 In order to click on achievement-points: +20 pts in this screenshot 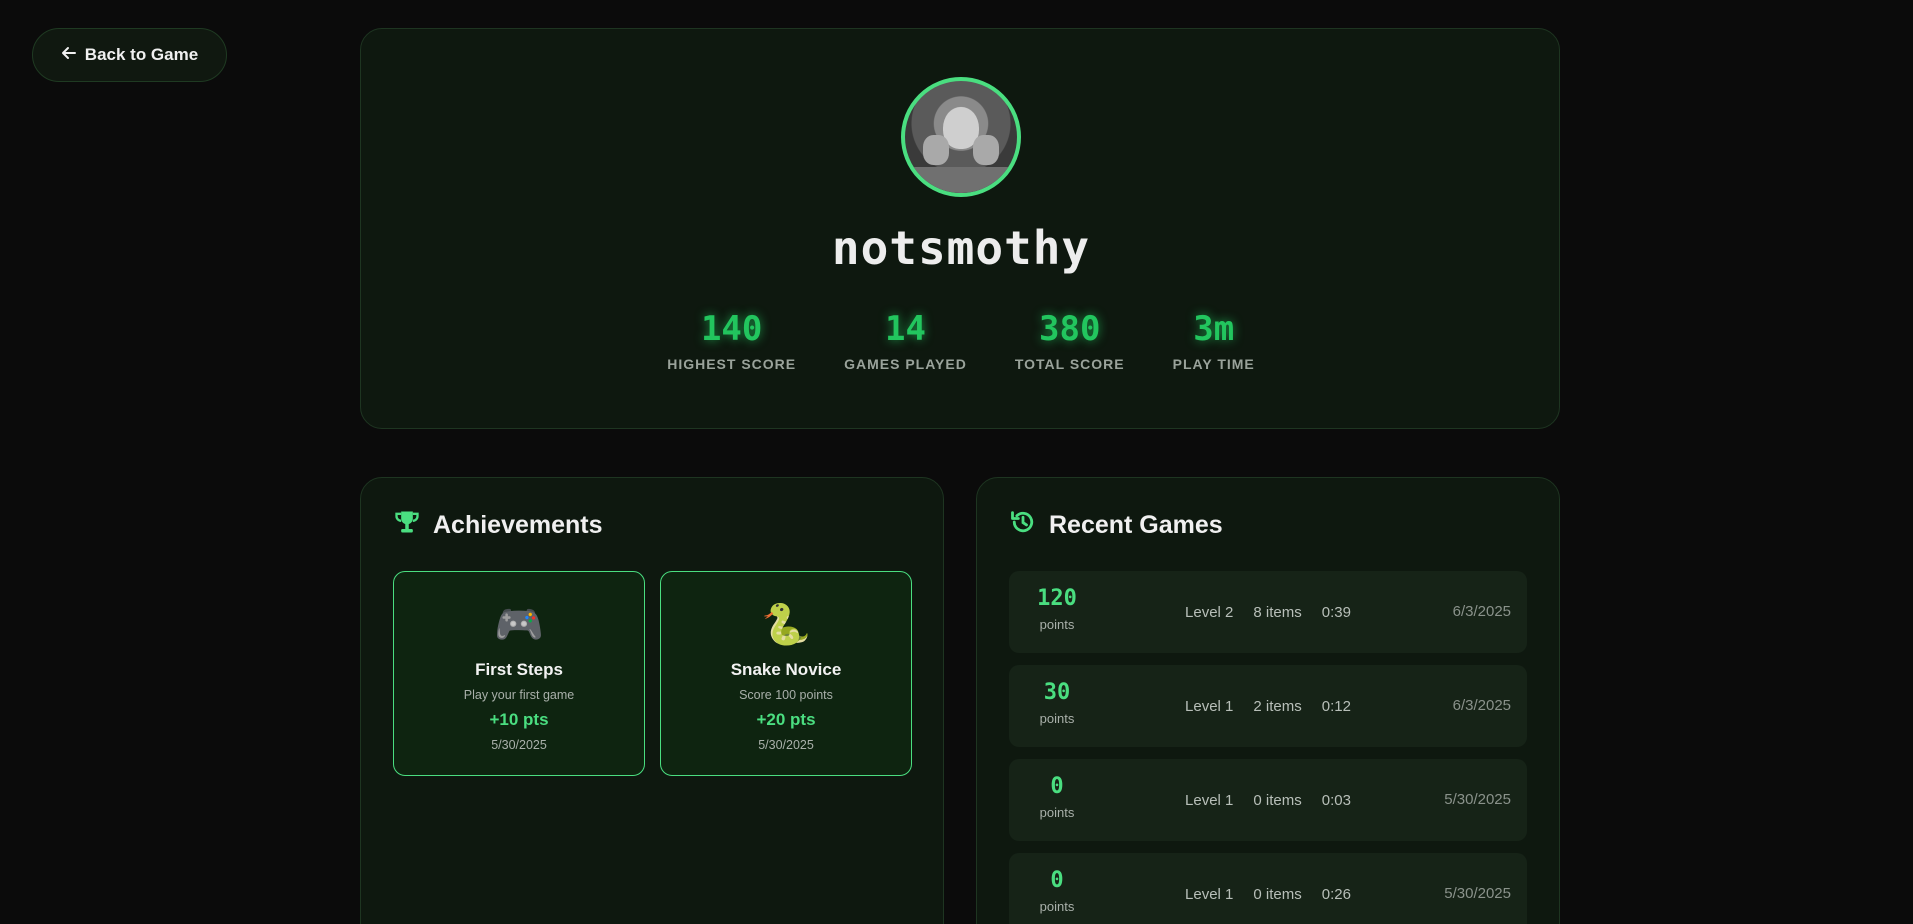, I will do `click(786, 719)`.